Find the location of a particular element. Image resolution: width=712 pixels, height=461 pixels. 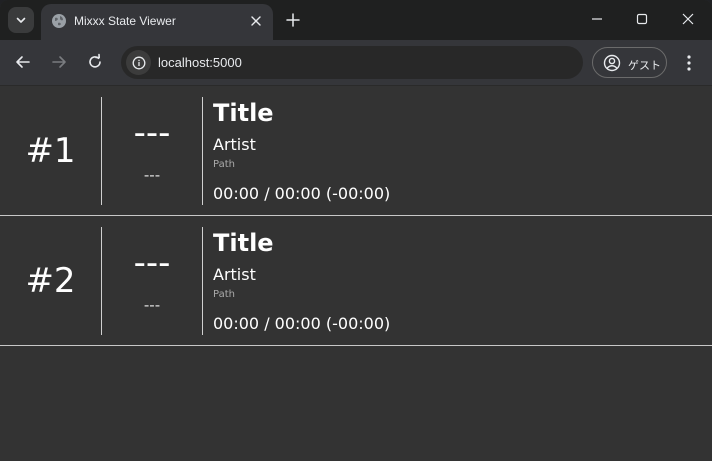

profile-label: ゲスト is located at coordinates (644, 65).